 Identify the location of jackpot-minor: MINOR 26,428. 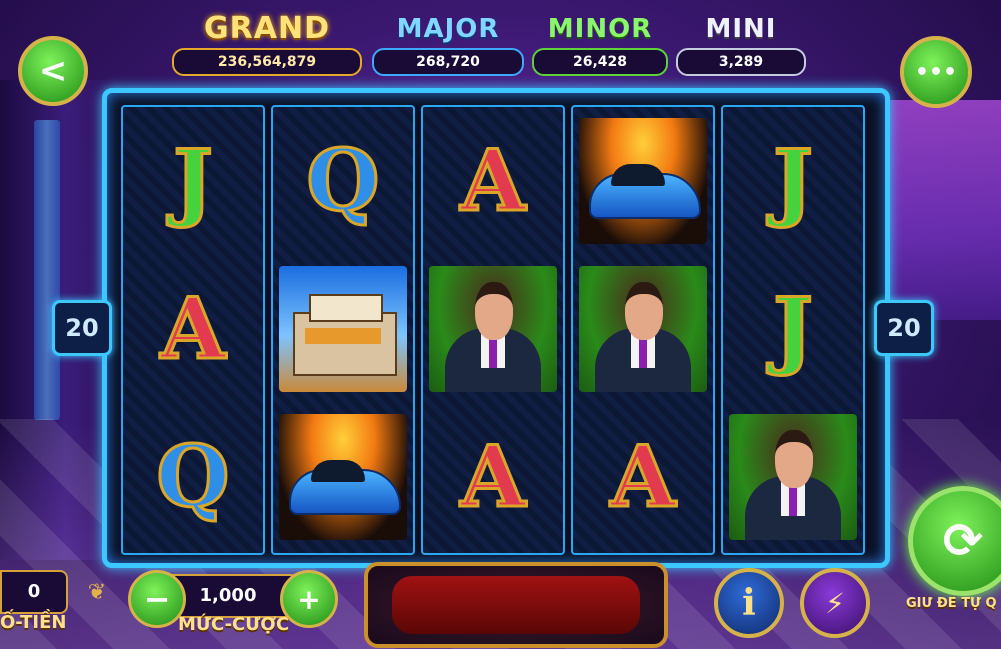
(600, 46).